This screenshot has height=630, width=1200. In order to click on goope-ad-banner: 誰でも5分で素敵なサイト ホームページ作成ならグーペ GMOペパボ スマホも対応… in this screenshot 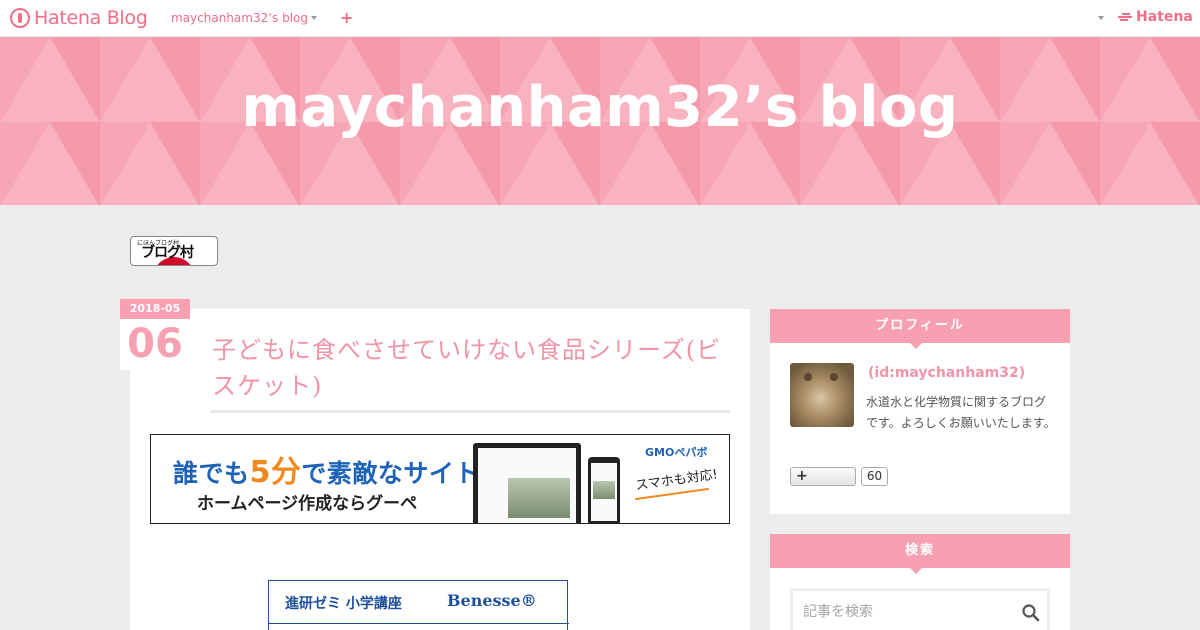, I will do `click(440, 479)`.